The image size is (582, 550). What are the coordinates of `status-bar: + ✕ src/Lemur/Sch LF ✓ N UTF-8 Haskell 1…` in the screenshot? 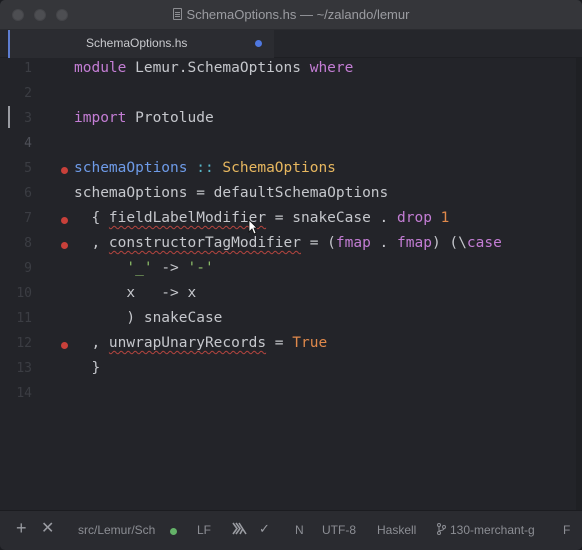 It's located at (291, 530).